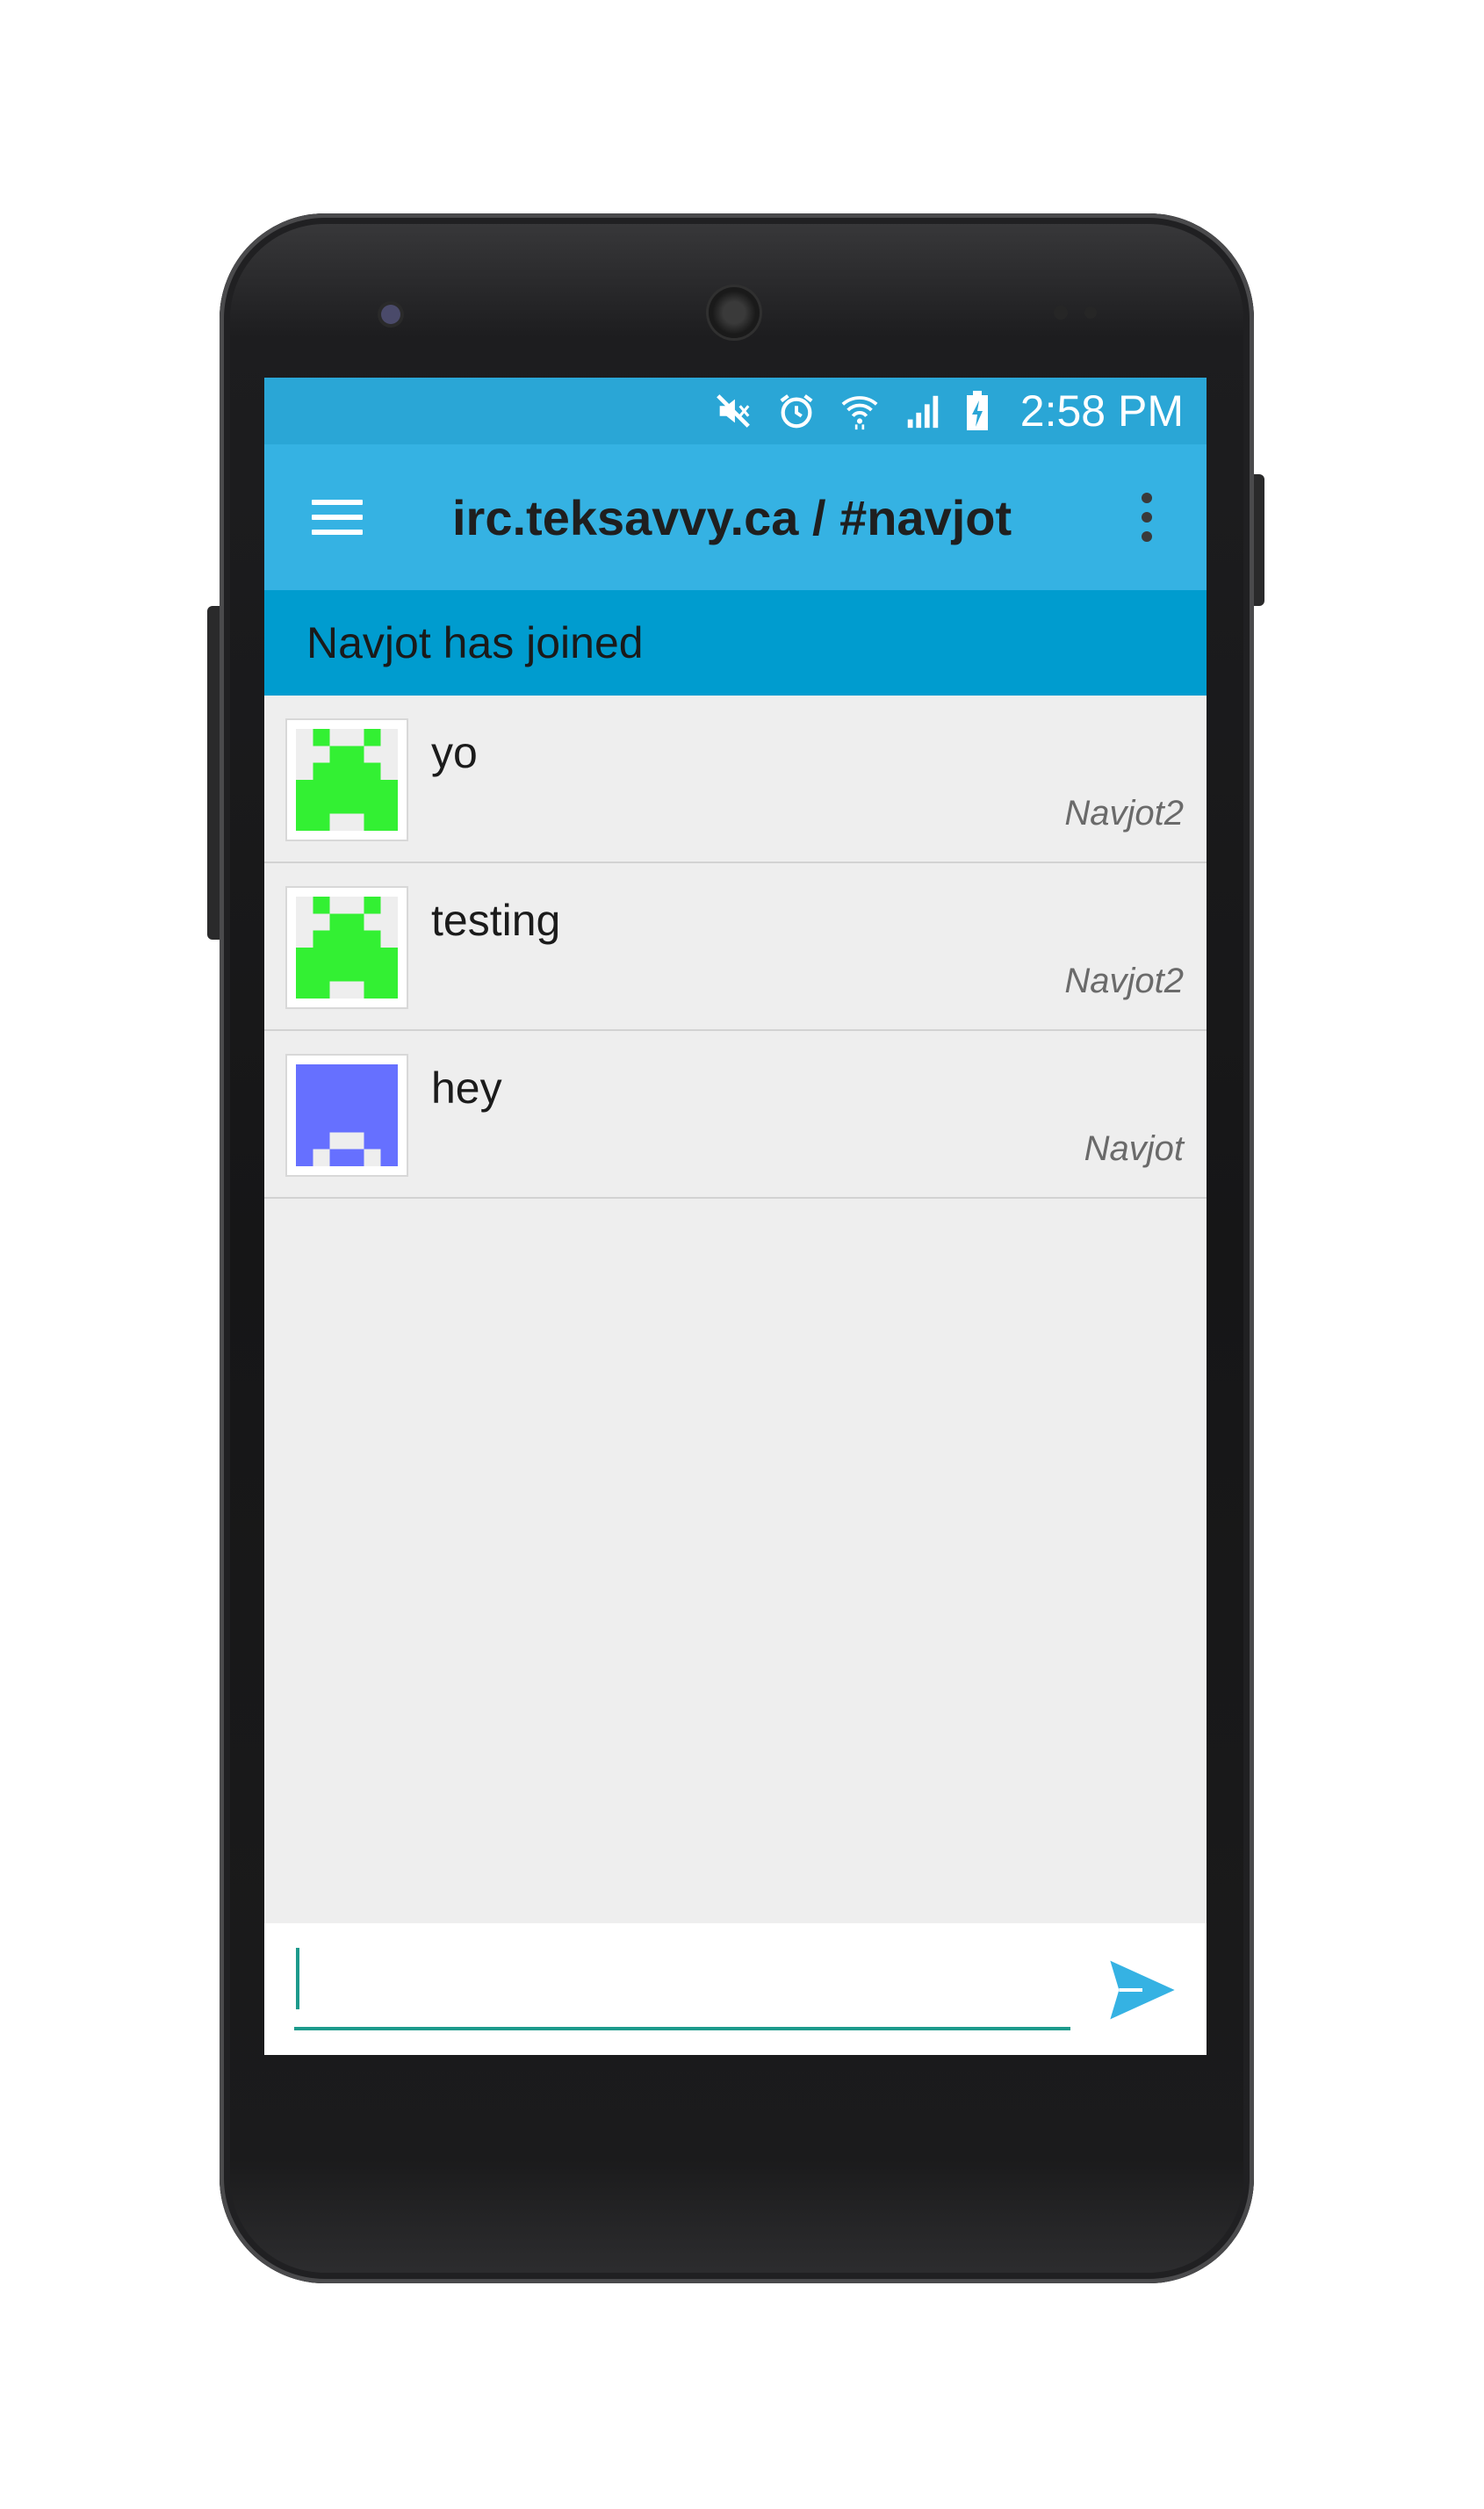 The height and width of the screenshot is (2509, 1484). What do you see at coordinates (923, 411) in the screenshot?
I see `signal-icon` at bounding box center [923, 411].